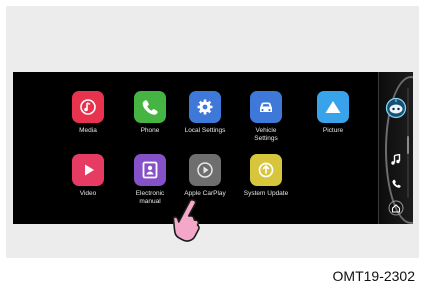 The image size is (425, 290). I want to click on sidebar, so click(395, 148).